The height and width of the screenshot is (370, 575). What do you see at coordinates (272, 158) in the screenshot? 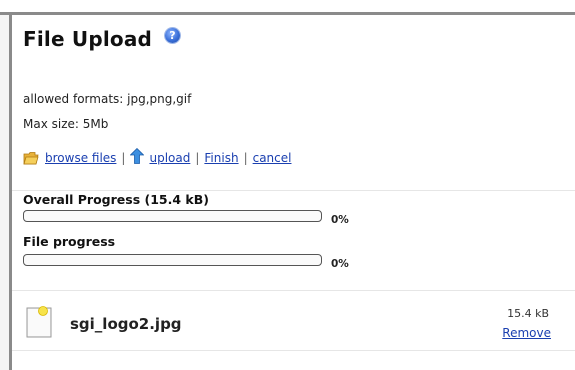
I see `cancel-link: cancel` at bounding box center [272, 158].